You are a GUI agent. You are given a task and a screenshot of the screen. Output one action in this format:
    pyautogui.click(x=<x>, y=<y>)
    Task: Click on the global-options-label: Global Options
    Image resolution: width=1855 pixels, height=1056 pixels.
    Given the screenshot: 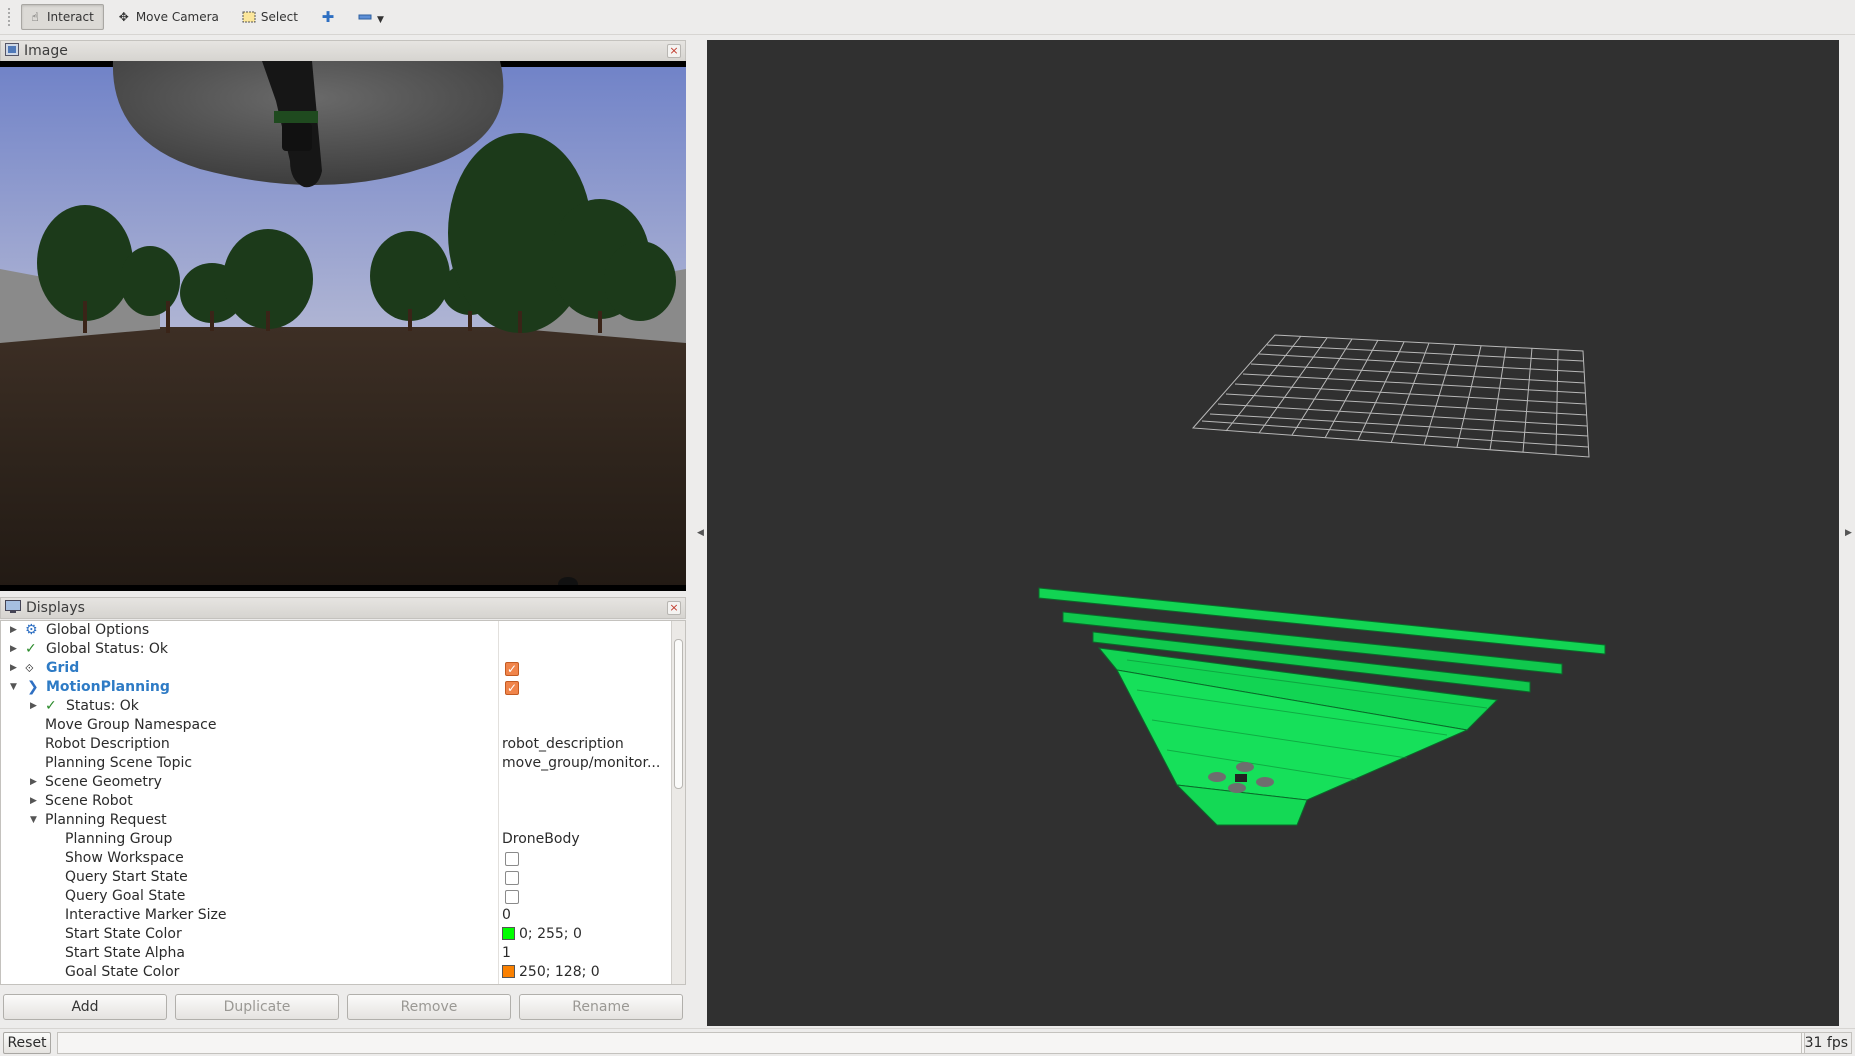 What is the action you would take?
    pyautogui.click(x=98, y=630)
    